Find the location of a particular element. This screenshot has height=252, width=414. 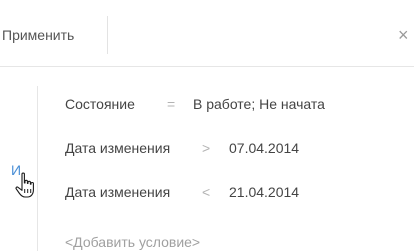

condition-operator: < is located at coordinates (206, 192).